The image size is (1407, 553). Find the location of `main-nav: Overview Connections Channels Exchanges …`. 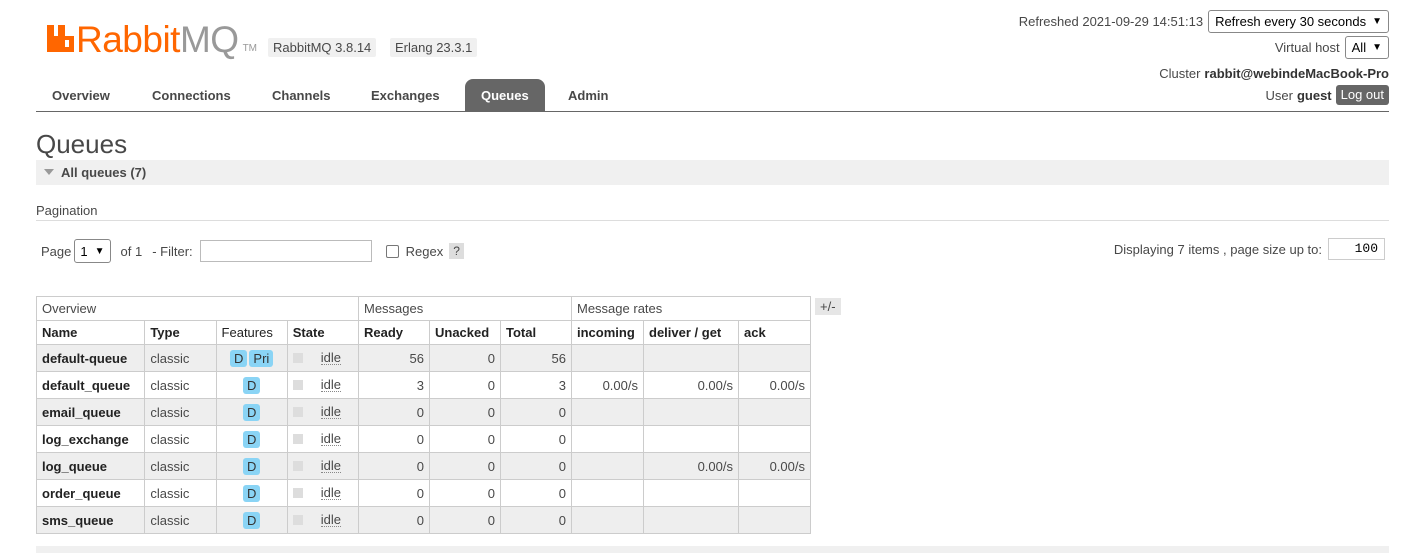

main-nav: Overview Connections Channels Exchanges … is located at coordinates (712, 95).